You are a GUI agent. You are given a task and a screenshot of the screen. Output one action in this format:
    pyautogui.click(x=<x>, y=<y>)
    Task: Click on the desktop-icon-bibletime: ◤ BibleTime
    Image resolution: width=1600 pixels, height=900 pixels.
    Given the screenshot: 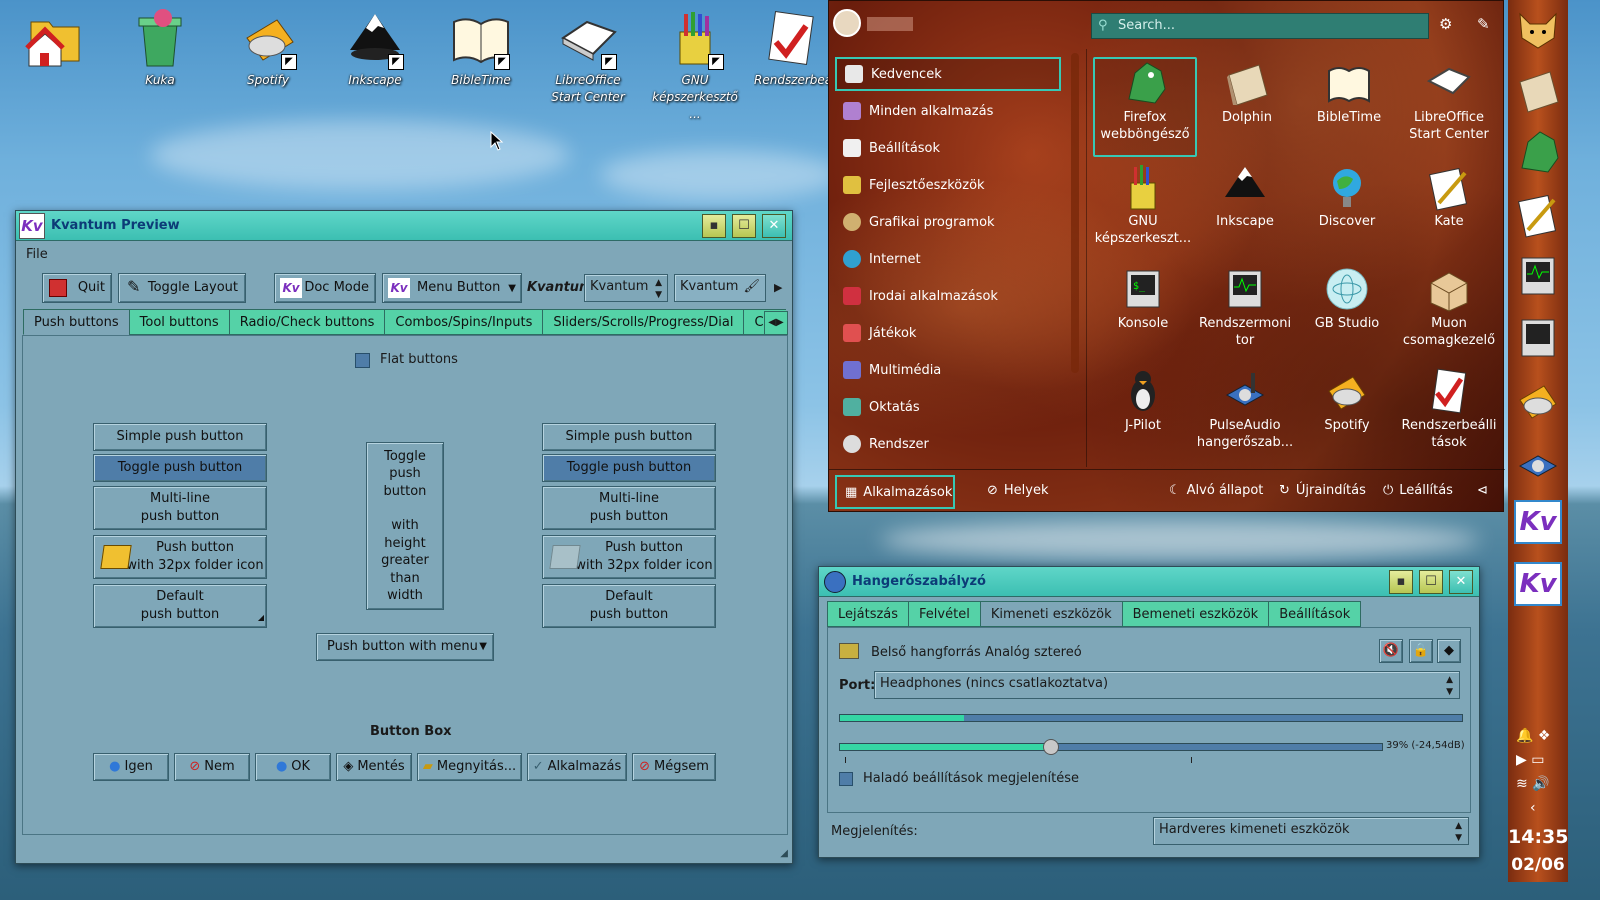 What is the action you would take?
    pyautogui.click(x=481, y=48)
    